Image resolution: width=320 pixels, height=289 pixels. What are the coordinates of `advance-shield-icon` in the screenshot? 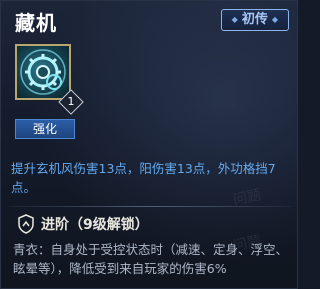 It's located at (26, 224).